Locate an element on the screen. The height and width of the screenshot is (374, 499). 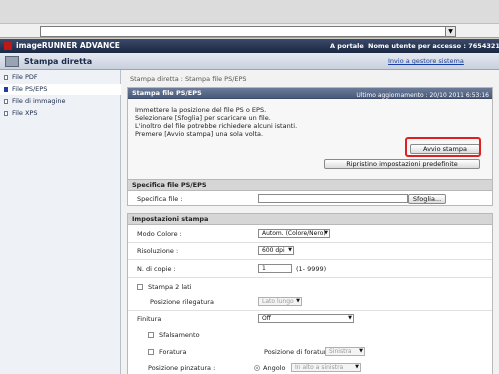
canon-logo-icon is located at coordinates (8, 46).